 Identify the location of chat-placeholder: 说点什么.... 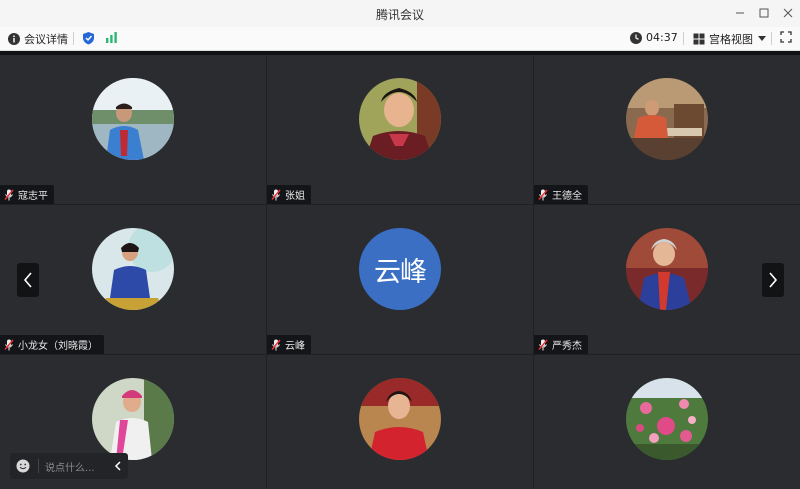
(70, 468).